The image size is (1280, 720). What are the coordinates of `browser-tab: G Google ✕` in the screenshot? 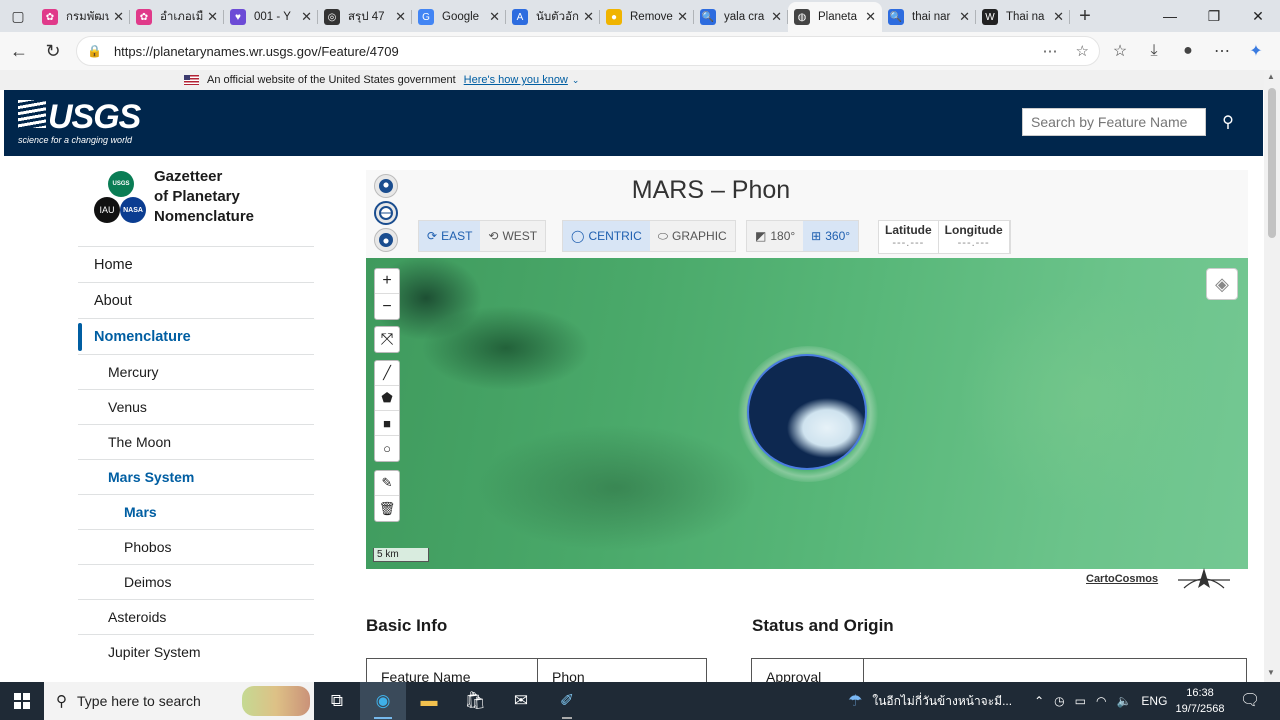 It's located at (459, 17).